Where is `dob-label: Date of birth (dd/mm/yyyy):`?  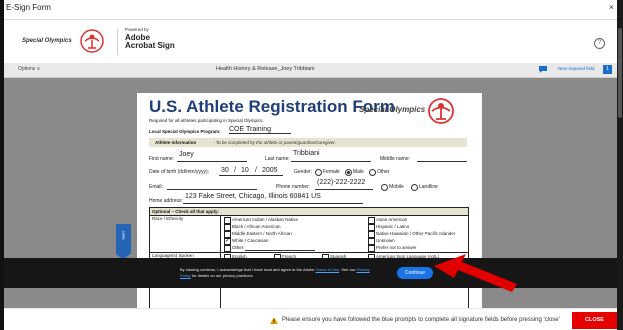 dob-label: Date of birth (dd/mm/yyyy): is located at coordinates (179, 172).